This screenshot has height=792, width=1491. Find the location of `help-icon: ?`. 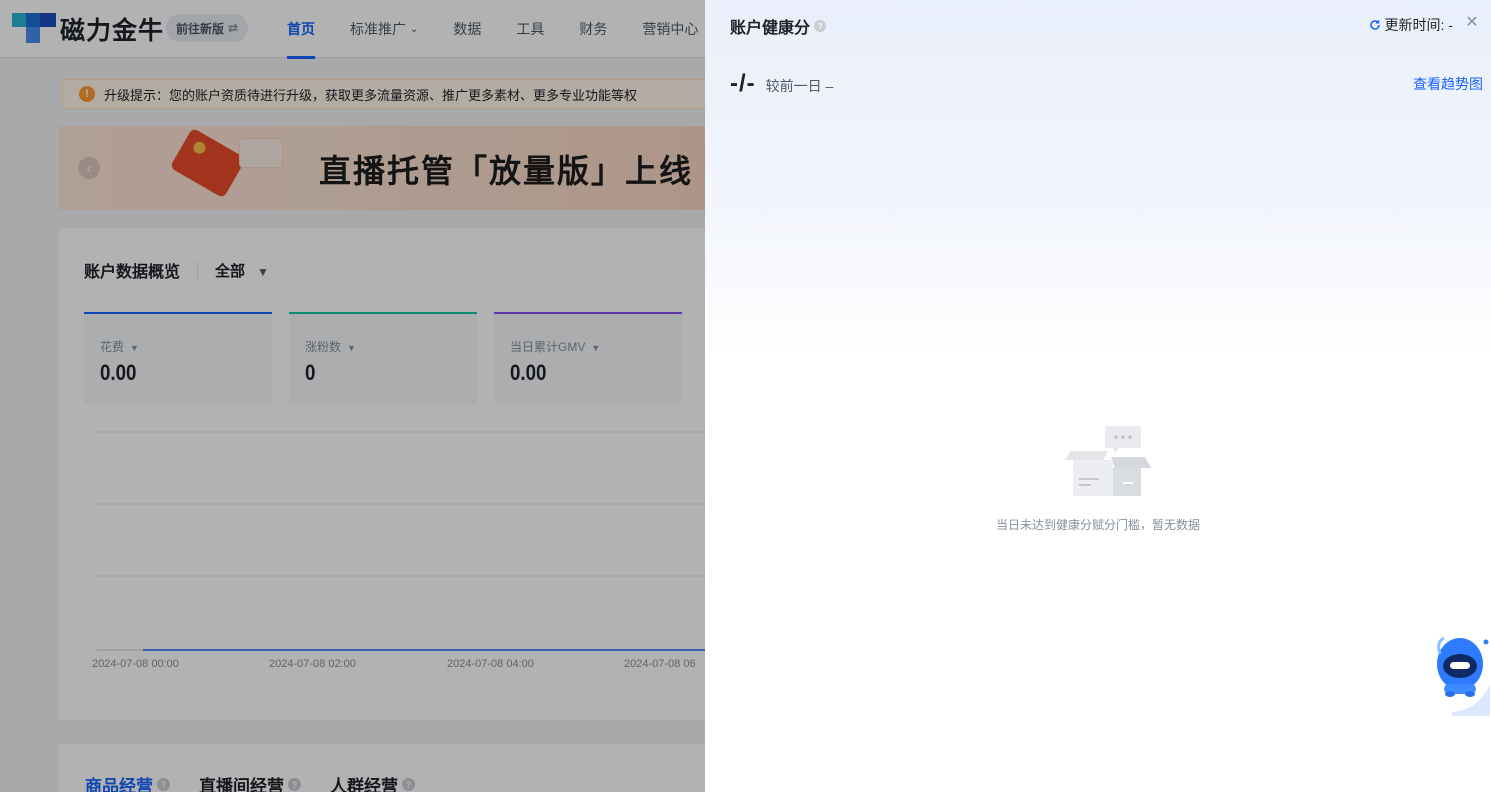

help-icon: ? is located at coordinates (820, 26).